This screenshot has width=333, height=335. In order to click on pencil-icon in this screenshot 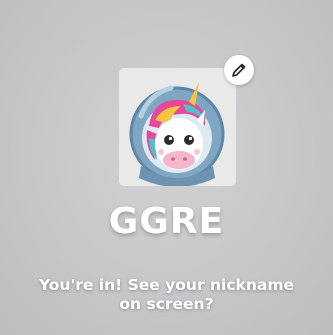, I will do `click(239, 70)`.